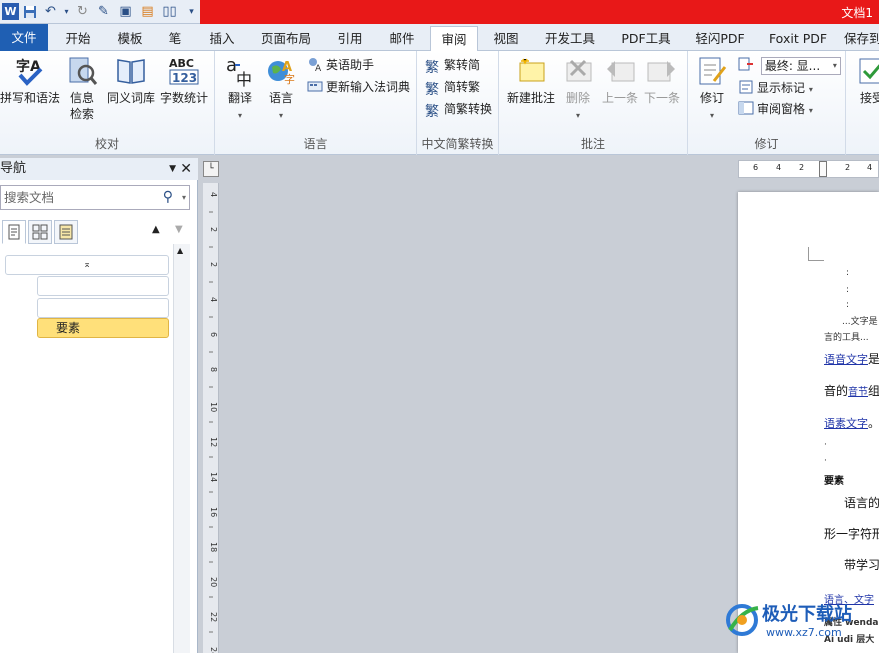 The height and width of the screenshot is (653, 879). What do you see at coordinates (131, 80) in the screenshot?
I see `thesaurus-button: 同义词库` at bounding box center [131, 80].